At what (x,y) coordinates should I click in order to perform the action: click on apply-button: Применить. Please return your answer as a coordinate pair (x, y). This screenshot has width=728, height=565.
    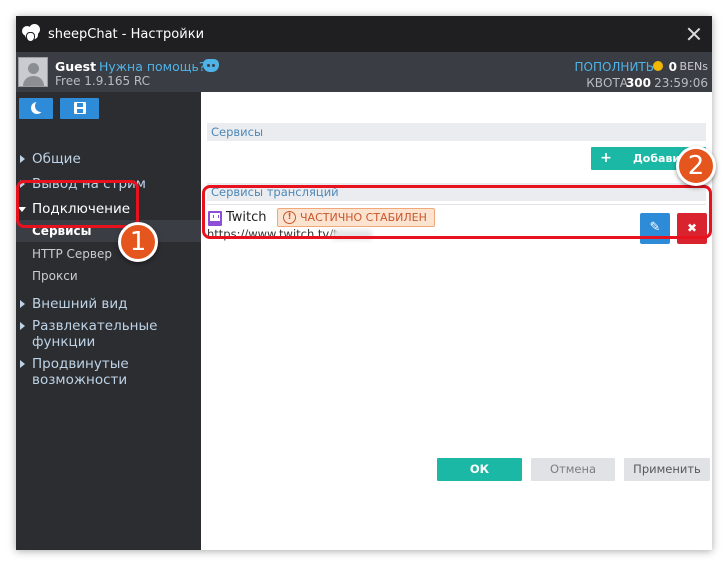
    Looking at the image, I should click on (667, 469).